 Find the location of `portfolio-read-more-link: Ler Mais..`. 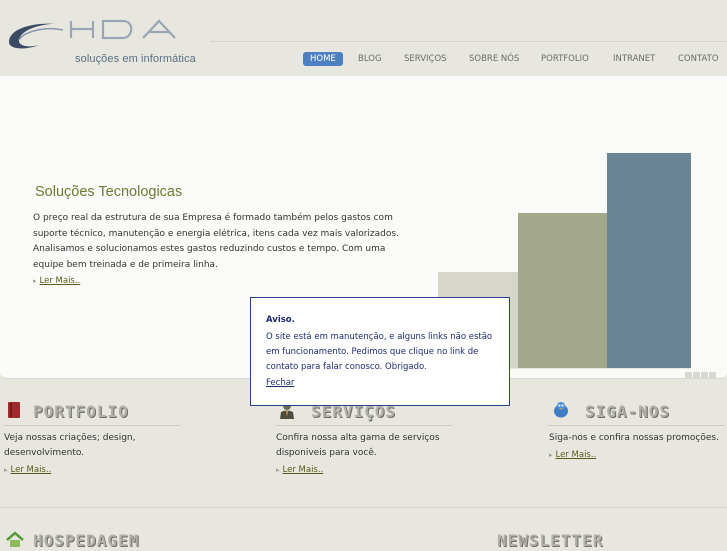

portfolio-read-more-link: Ler Mais.. is located at coordinates (31, 470).